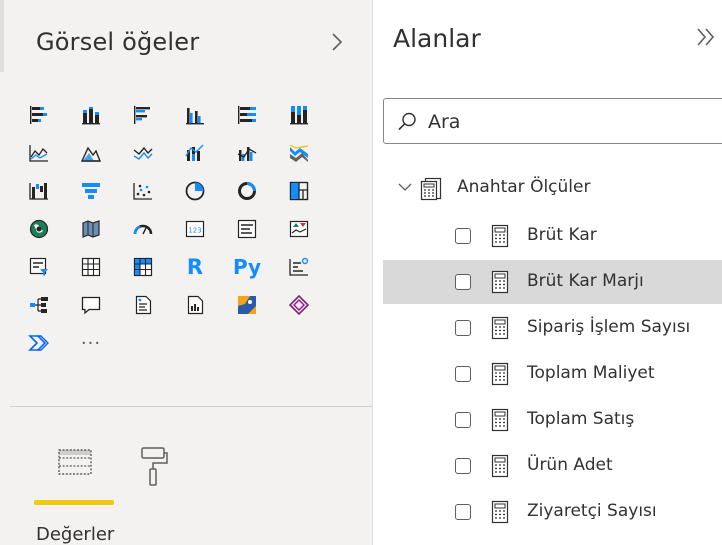  I want to click on smart-narrative-icon, so click(143, 305).